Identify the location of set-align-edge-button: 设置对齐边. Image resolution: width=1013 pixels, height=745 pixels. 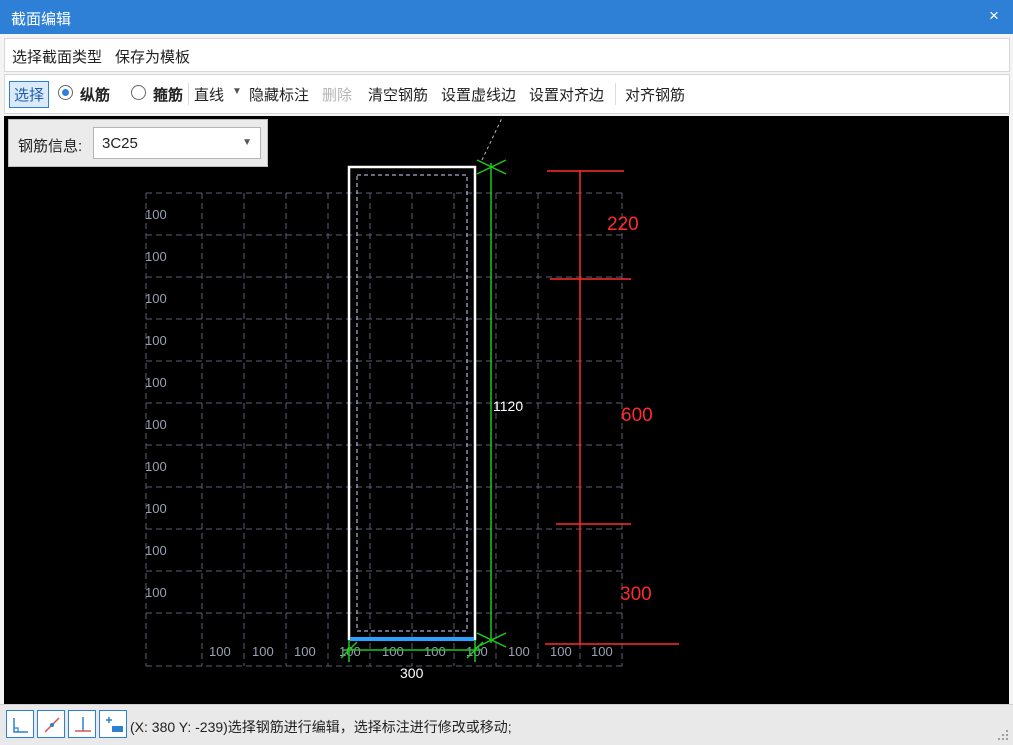
(566, 94).